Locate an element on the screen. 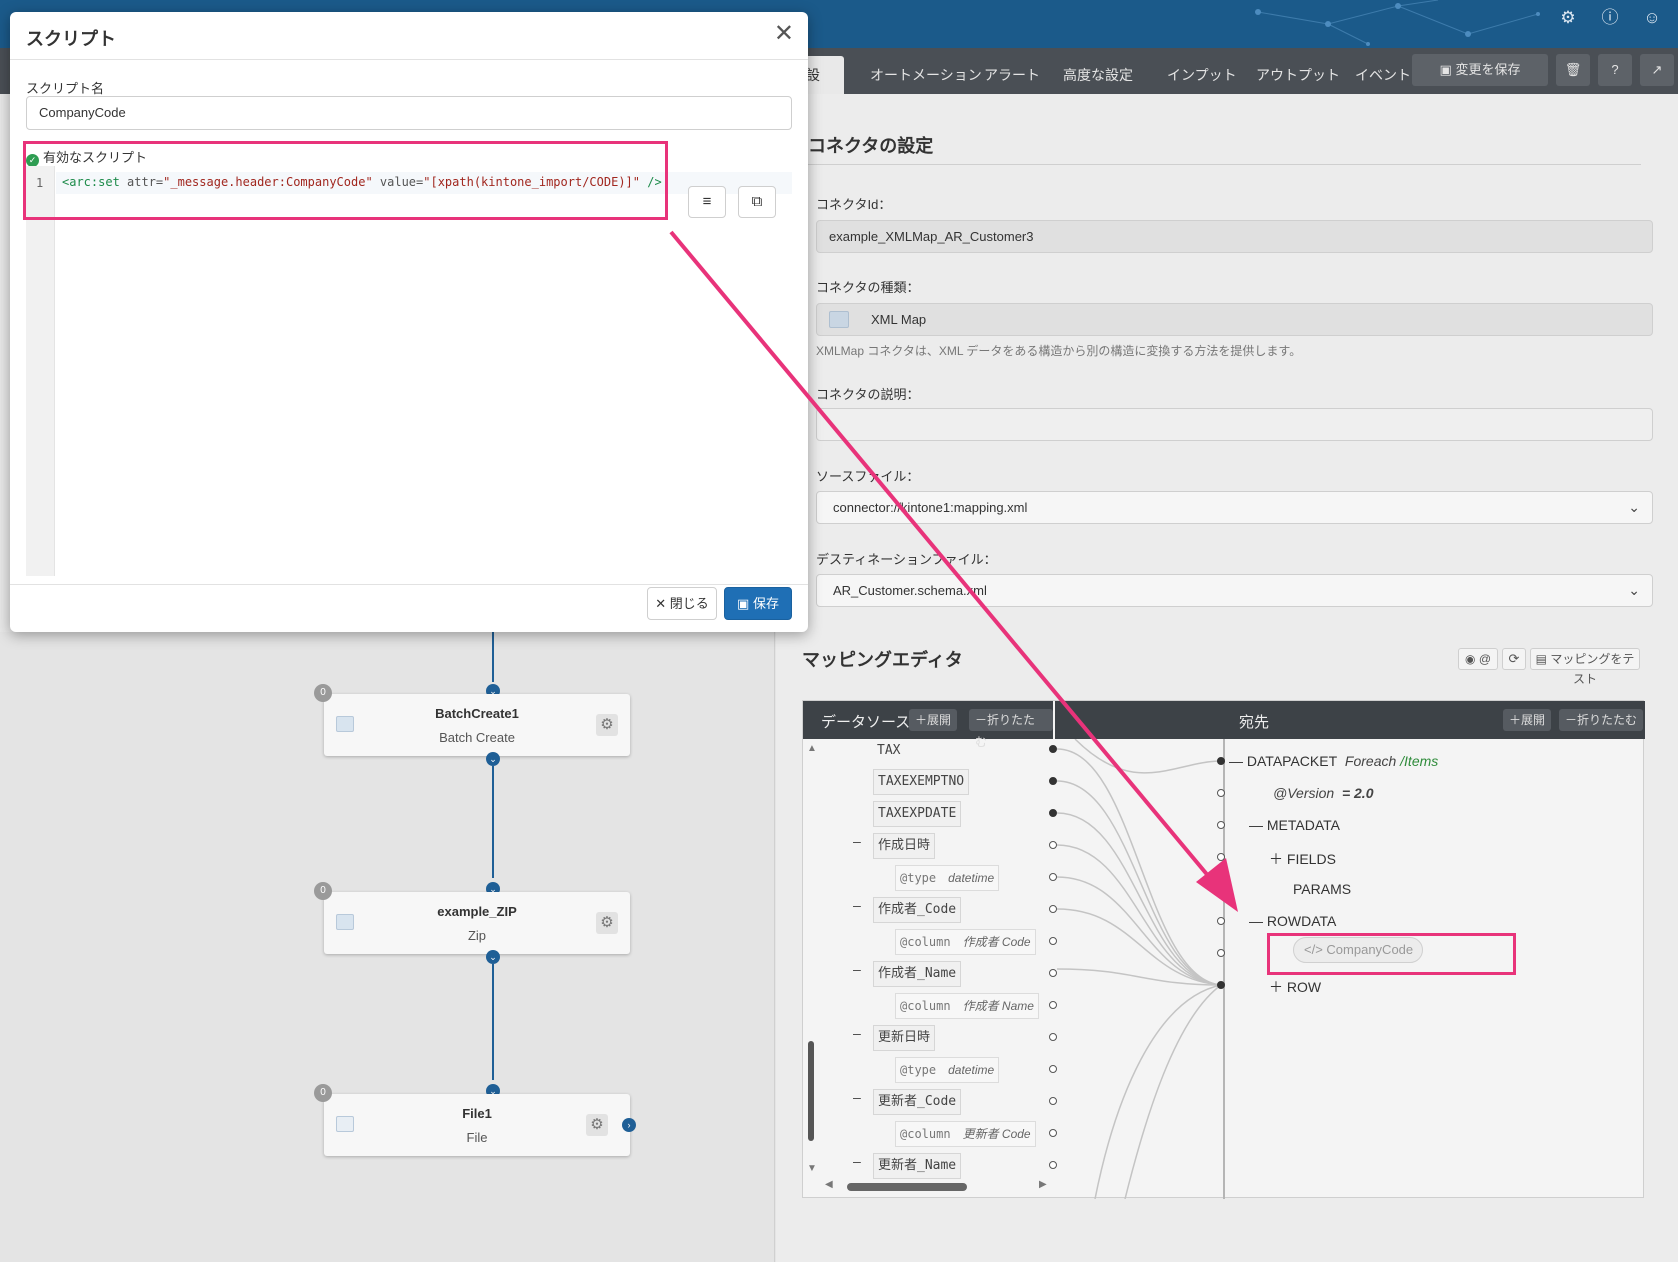 Image resolution: width=1678 pixels, height=1262 pixels. source-field-tax: TAX is located at coordinates (888, 752).